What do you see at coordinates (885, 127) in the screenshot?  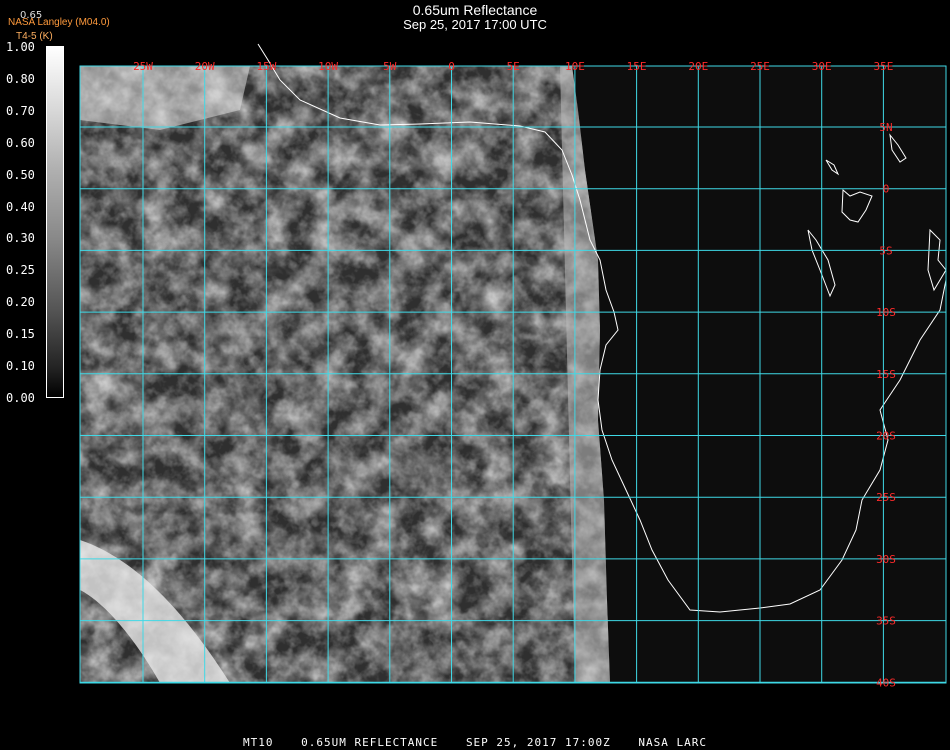 I see `latitude-label: 5N` at bounding box center [885, 127].